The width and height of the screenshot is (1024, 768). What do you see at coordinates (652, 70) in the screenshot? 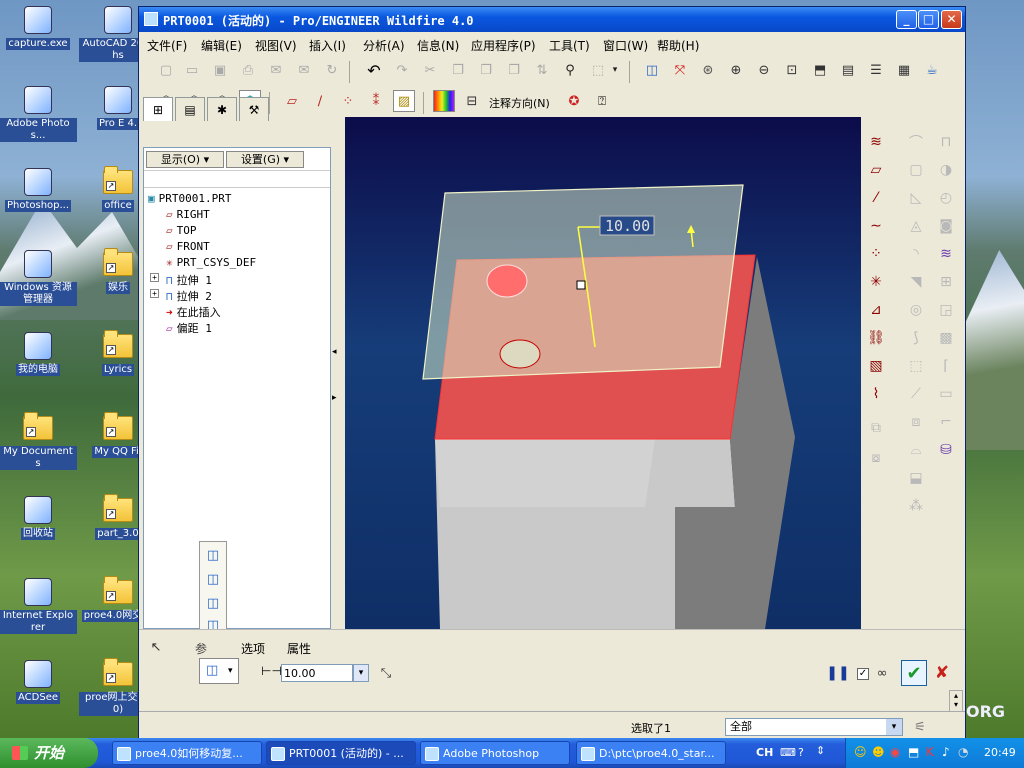
I see `repaint-icon: ◫` at bounding box center [652, 70].